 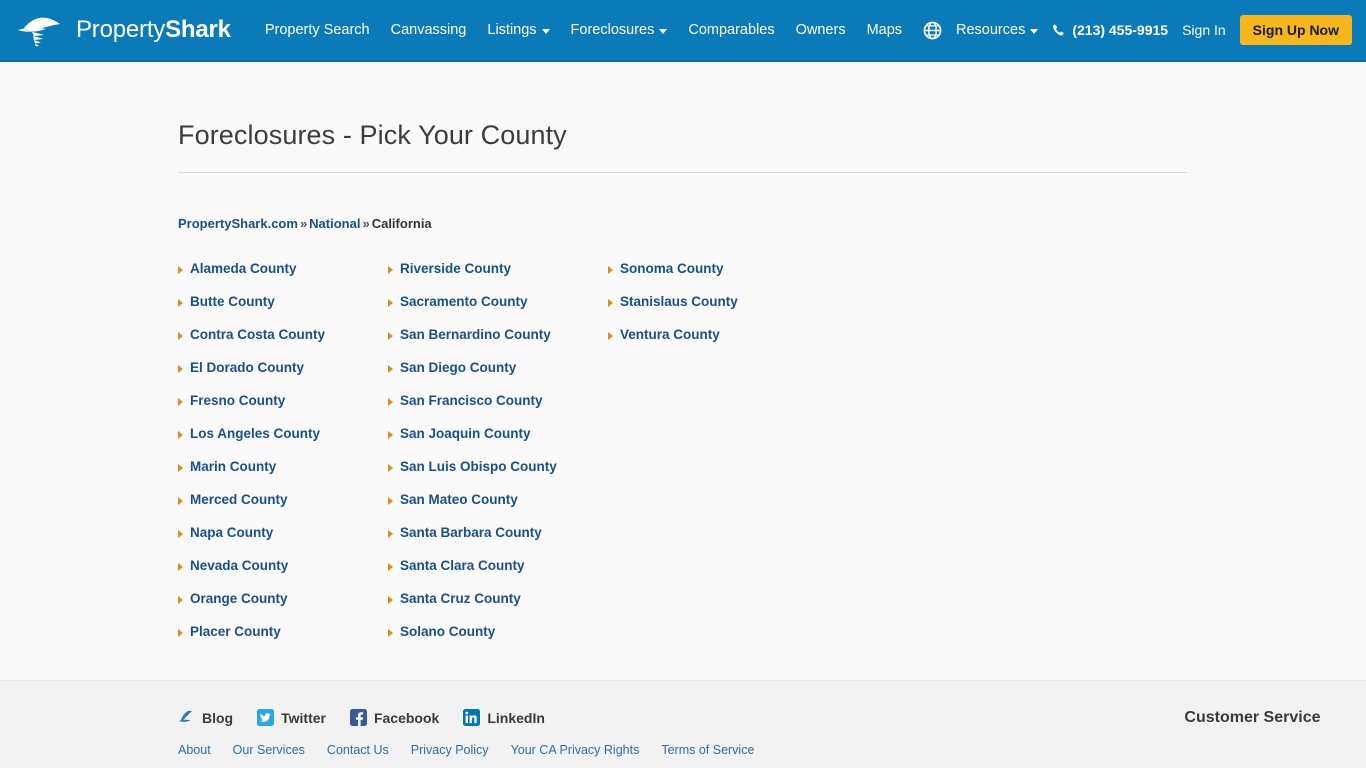 I want to click on list-item: San Joaquin County, so click(x=498, y=442).